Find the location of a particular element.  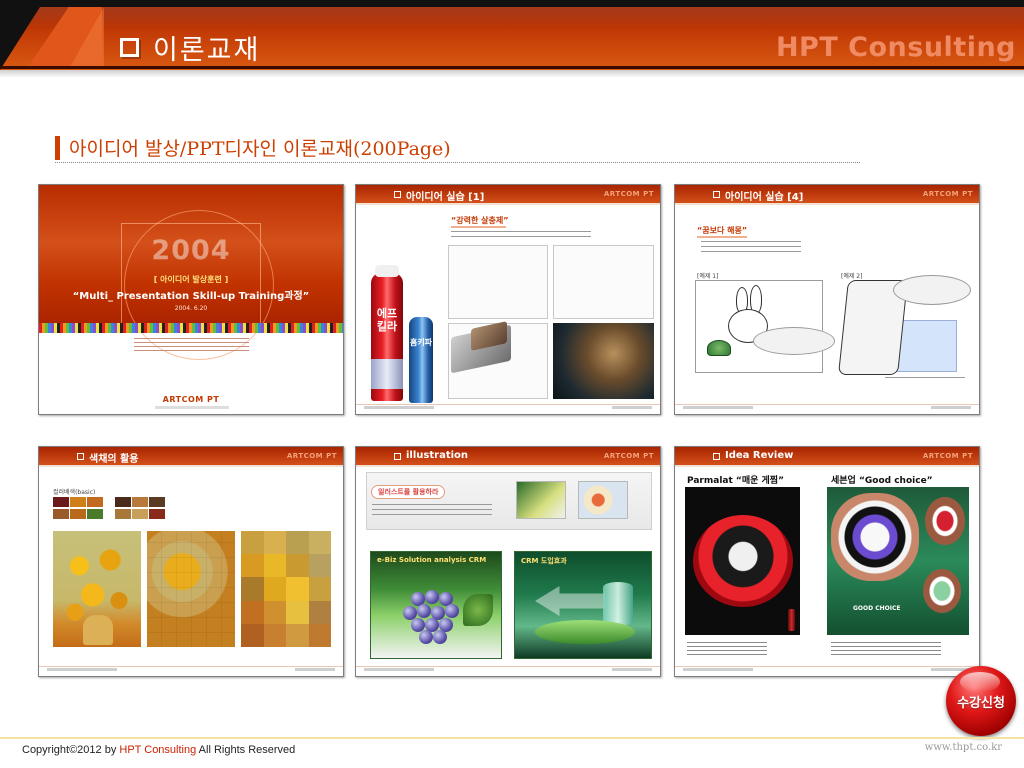

section-heading: 아이디어 발상/PPT디자인 이론교재(200Page) is located at coordinates (457, 148).